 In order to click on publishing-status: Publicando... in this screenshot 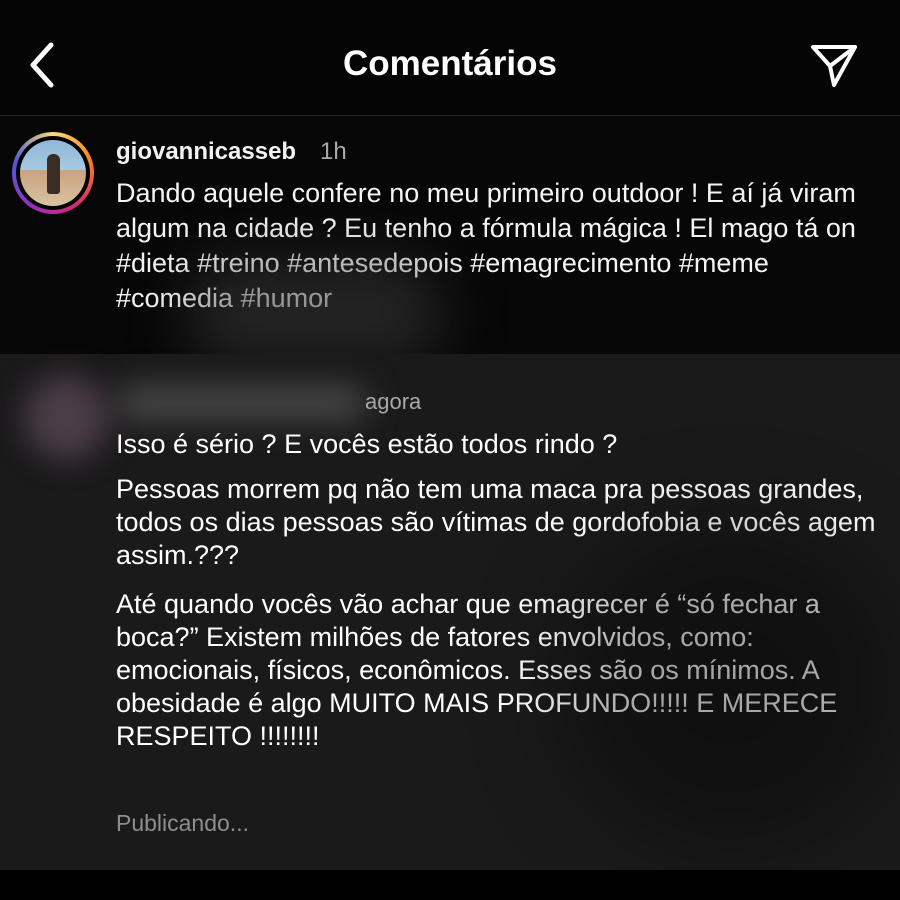, I will do `click(182, 823)`.